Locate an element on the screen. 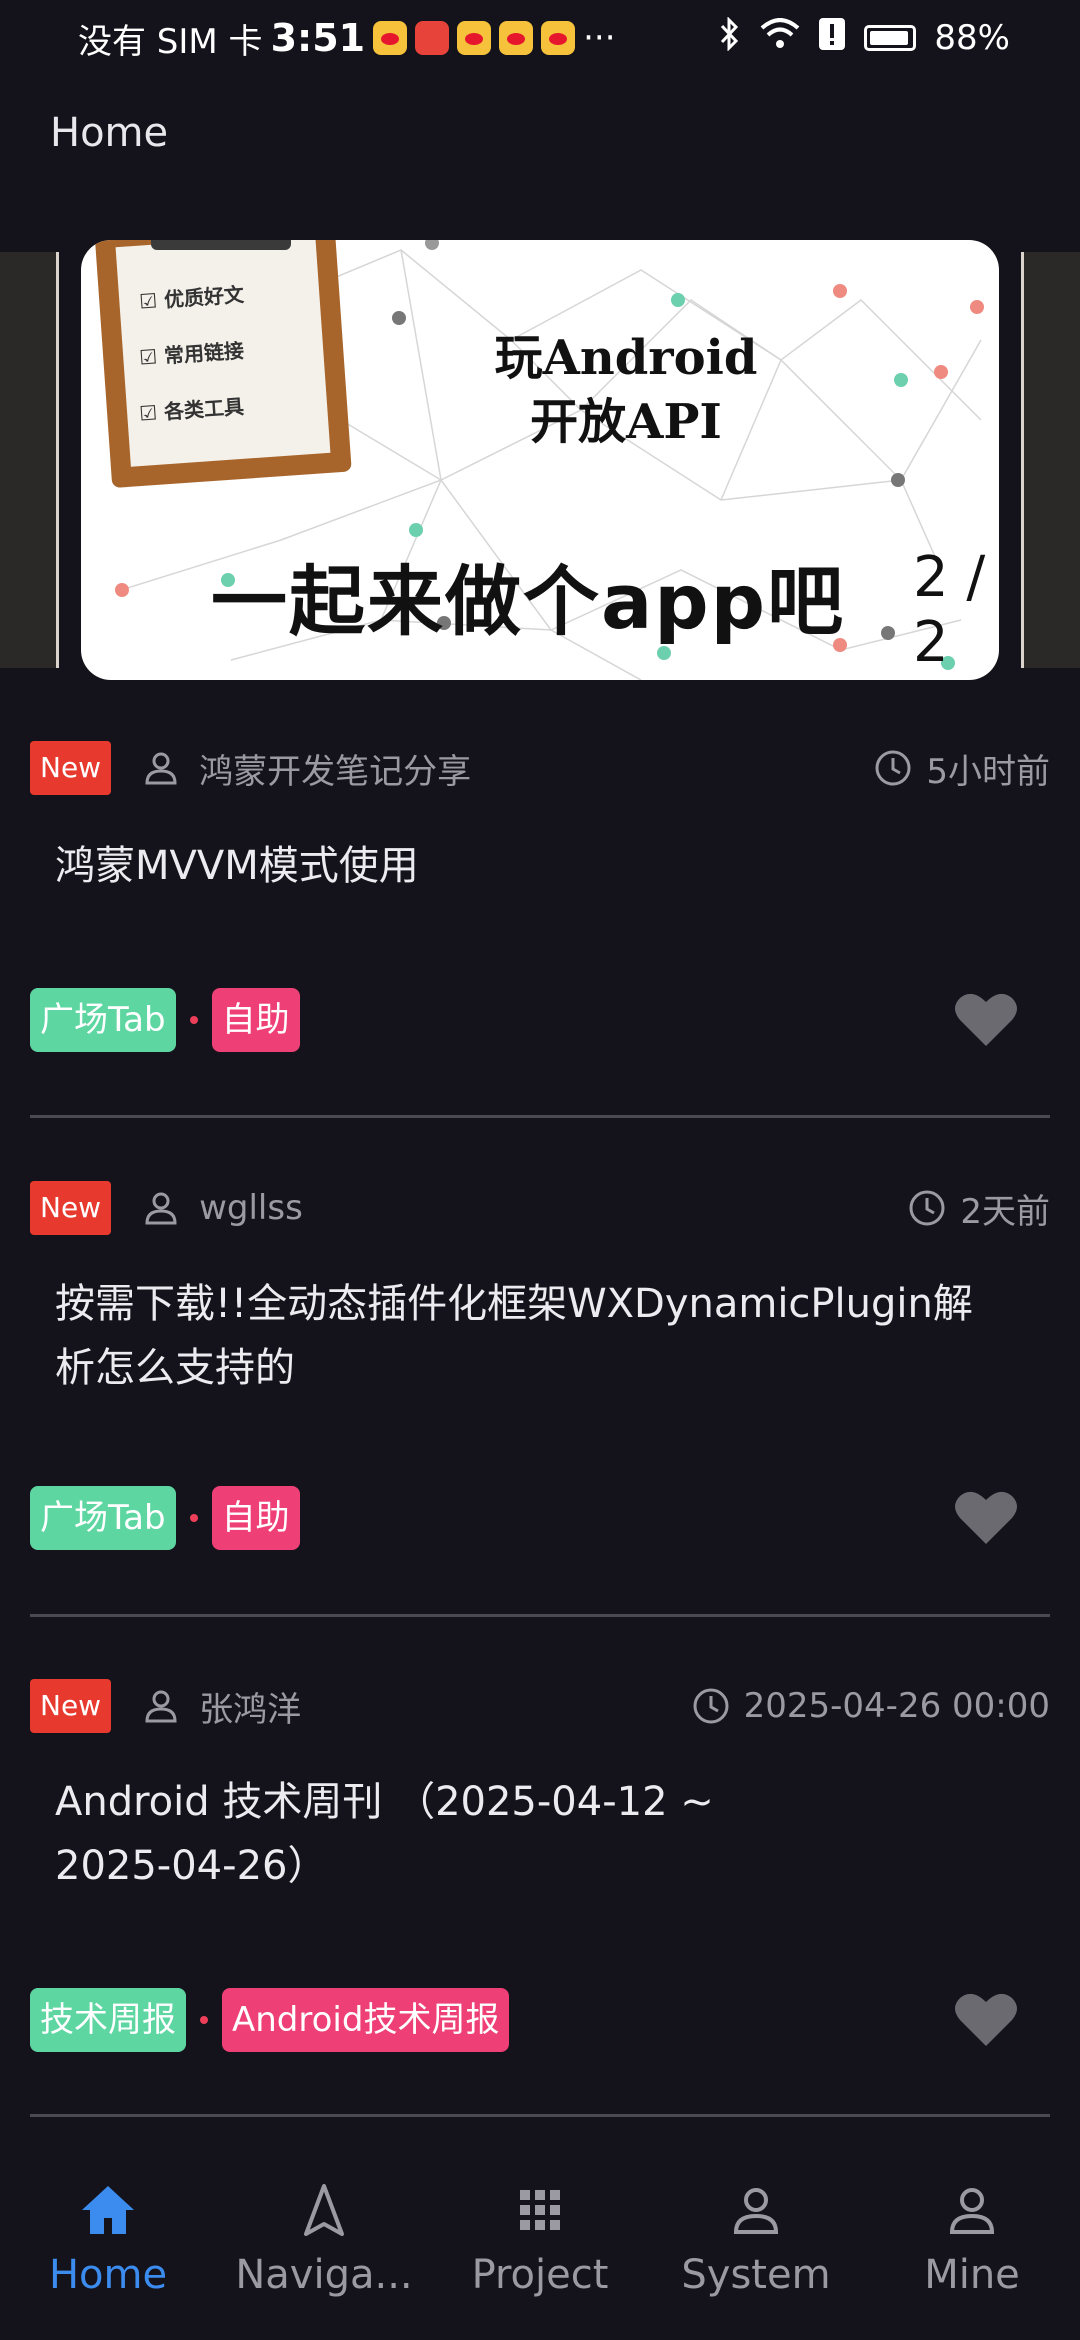 The height and width of the screenshot is (2340, 1080). category-tag: 技术周报 is located at coordinates (108, 2020).